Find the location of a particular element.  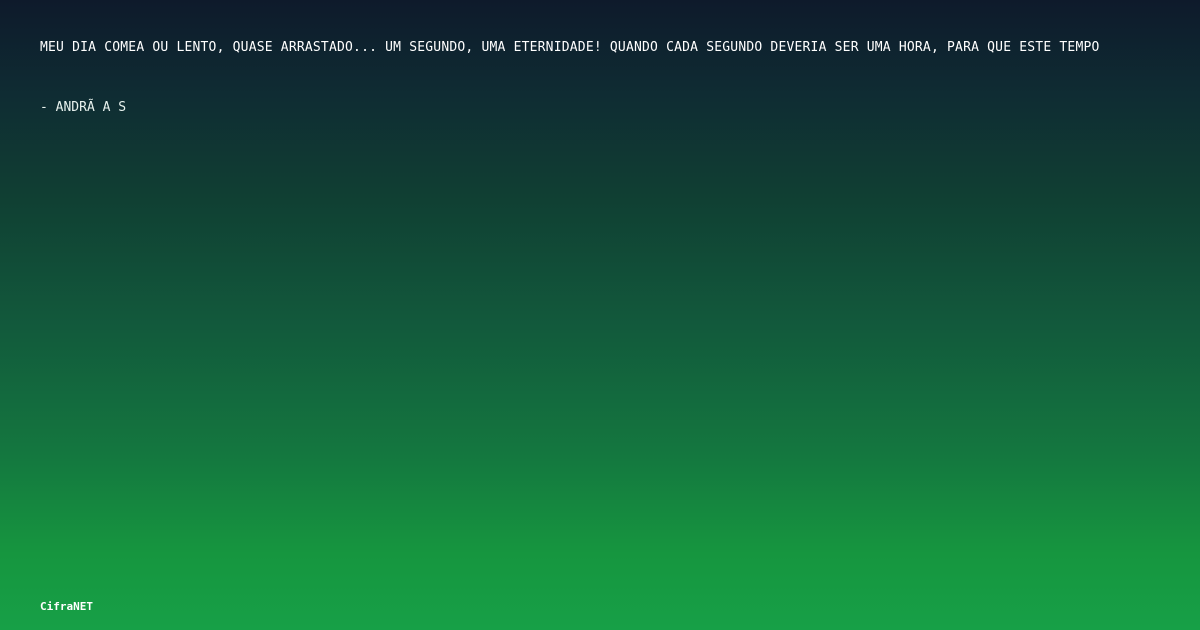

quote-author: - ANDRÃ A S is located at coordinates (83, 107).